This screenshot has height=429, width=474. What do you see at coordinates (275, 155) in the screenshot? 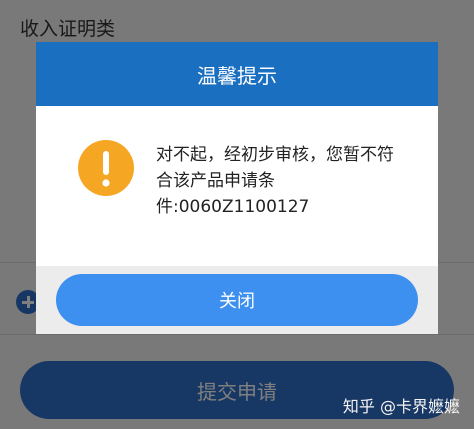
I see `message-line: 对不起，经初步审核，您暂不符` at bounding box center [275, 155].